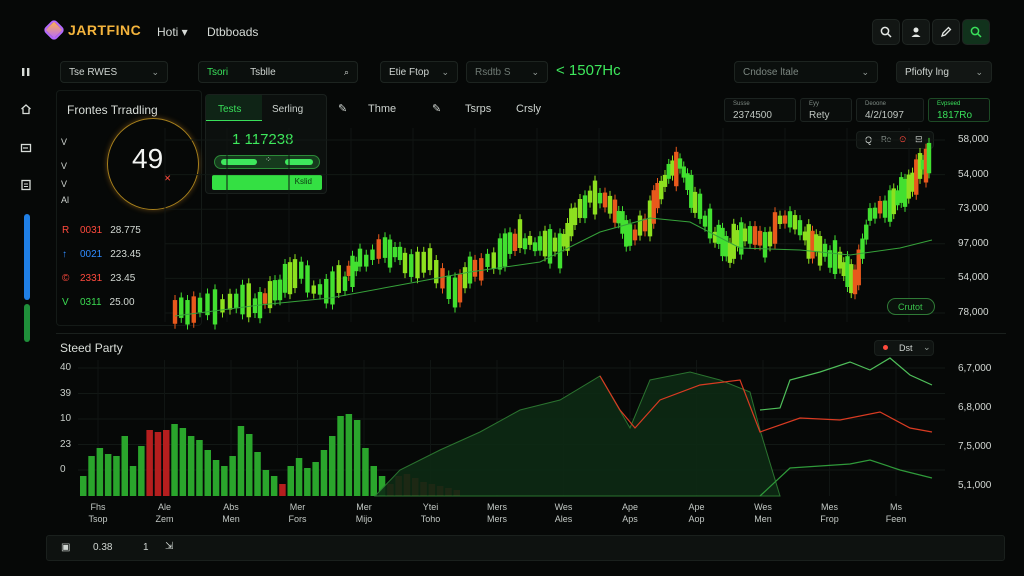  What do you see at coordinates (697, 513) in the screenshot?
I see `x-tick-label: Ape Aop` at bounding box center [697, 513].